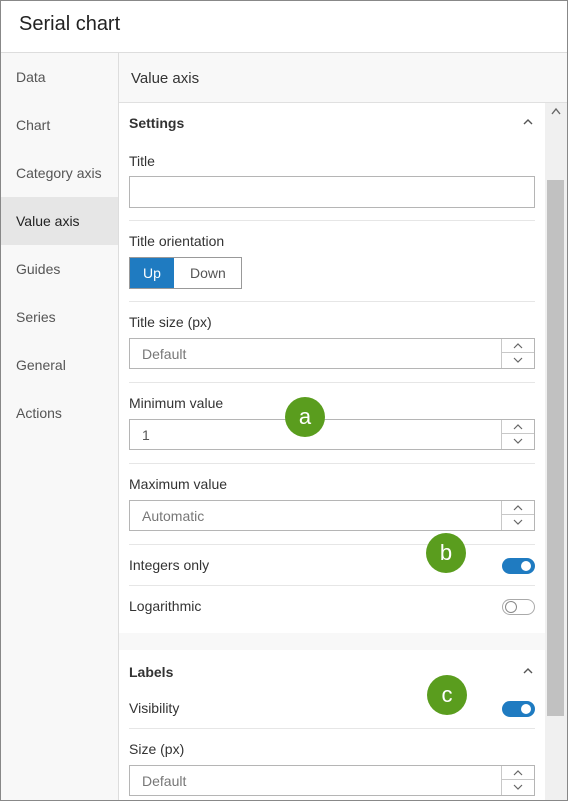 This screenshot has height=801, width=568. What do you see at coordinates (38, 269) in the screenshot?
I see `sidebar-item-label: Guides` at bounding box center [38, 269].